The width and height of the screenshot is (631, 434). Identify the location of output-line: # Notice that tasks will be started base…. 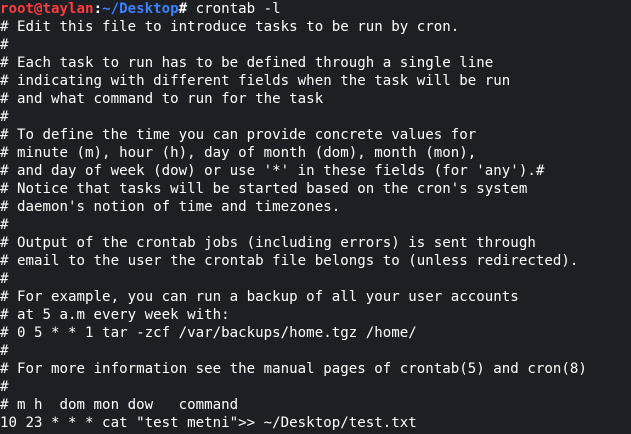
(264, 189).